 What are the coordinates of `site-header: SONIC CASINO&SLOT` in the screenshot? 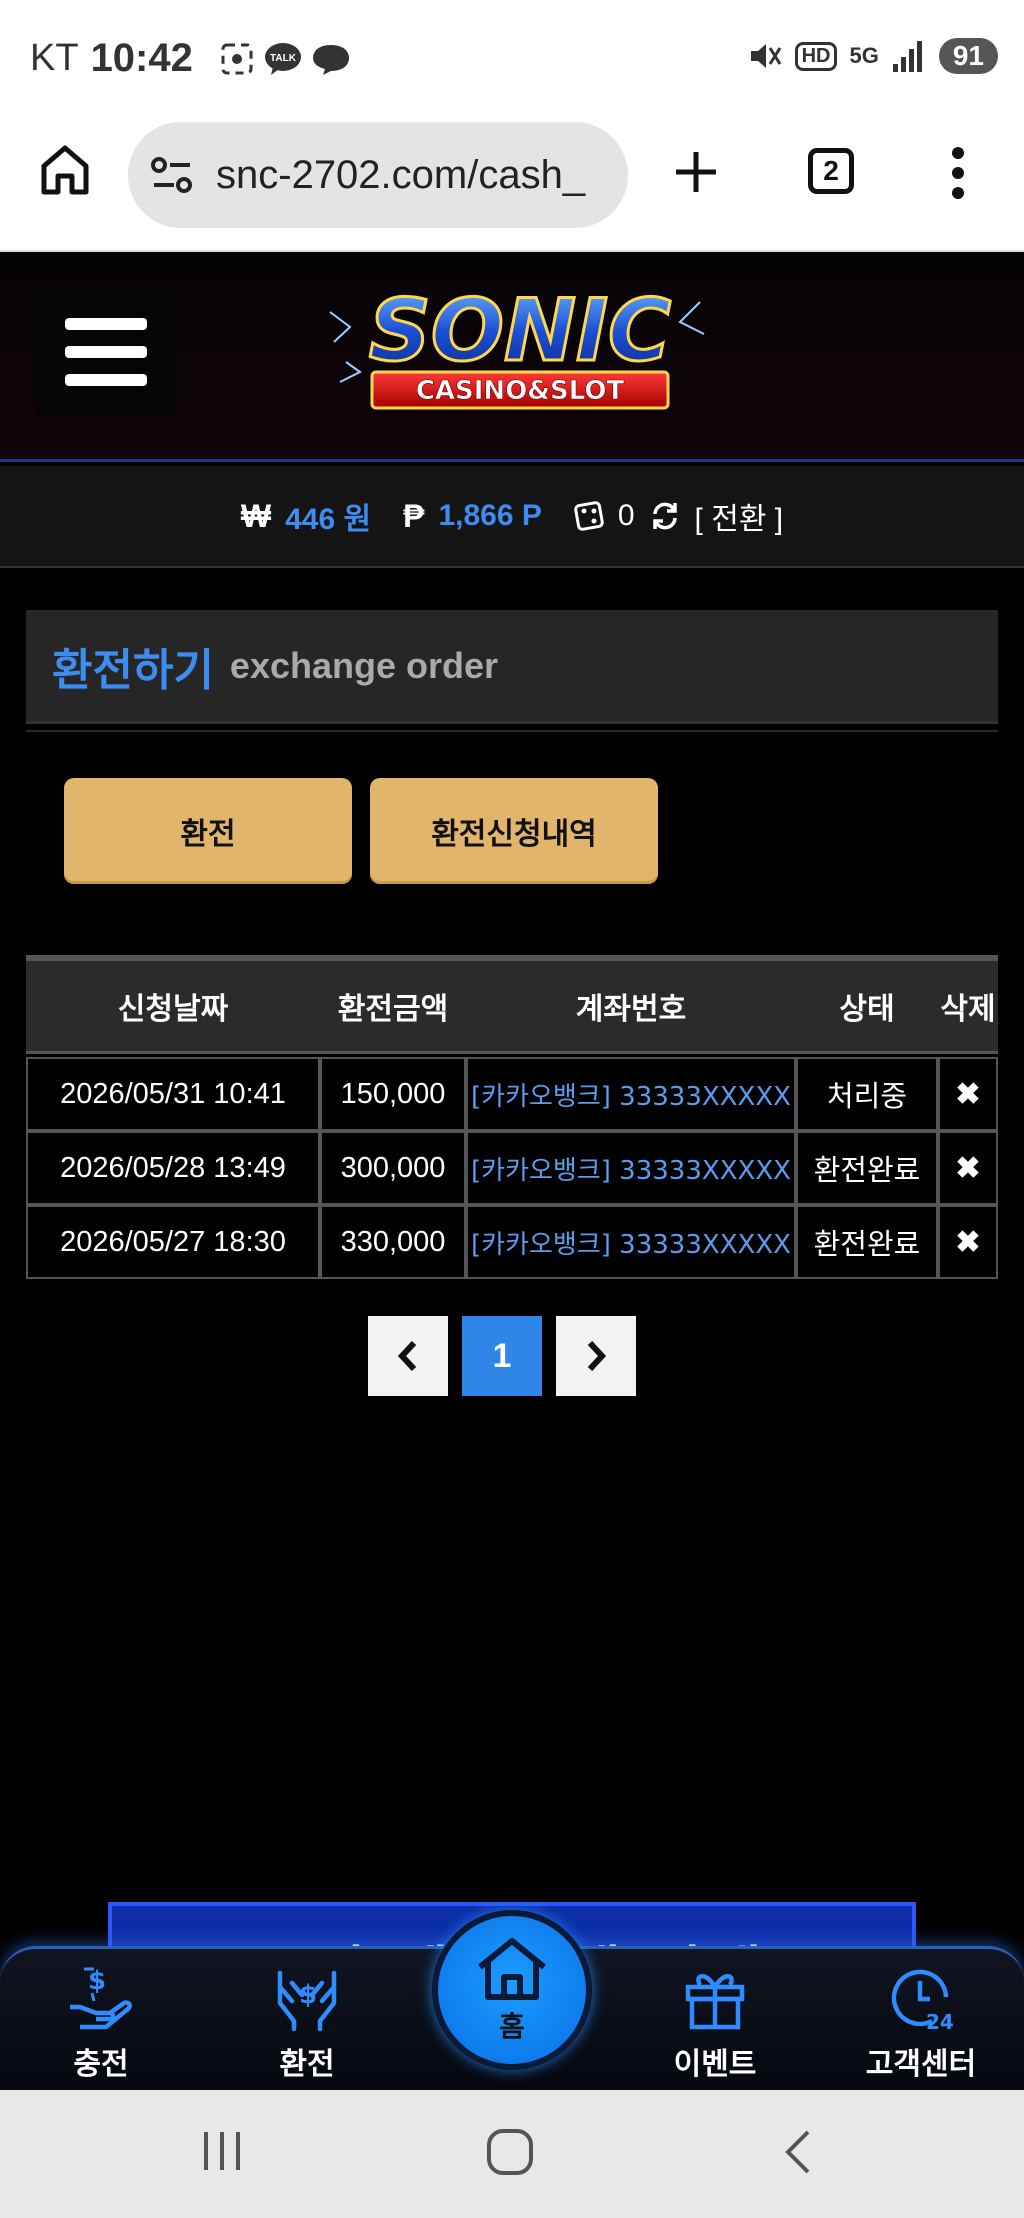 It's located at (512, 357).